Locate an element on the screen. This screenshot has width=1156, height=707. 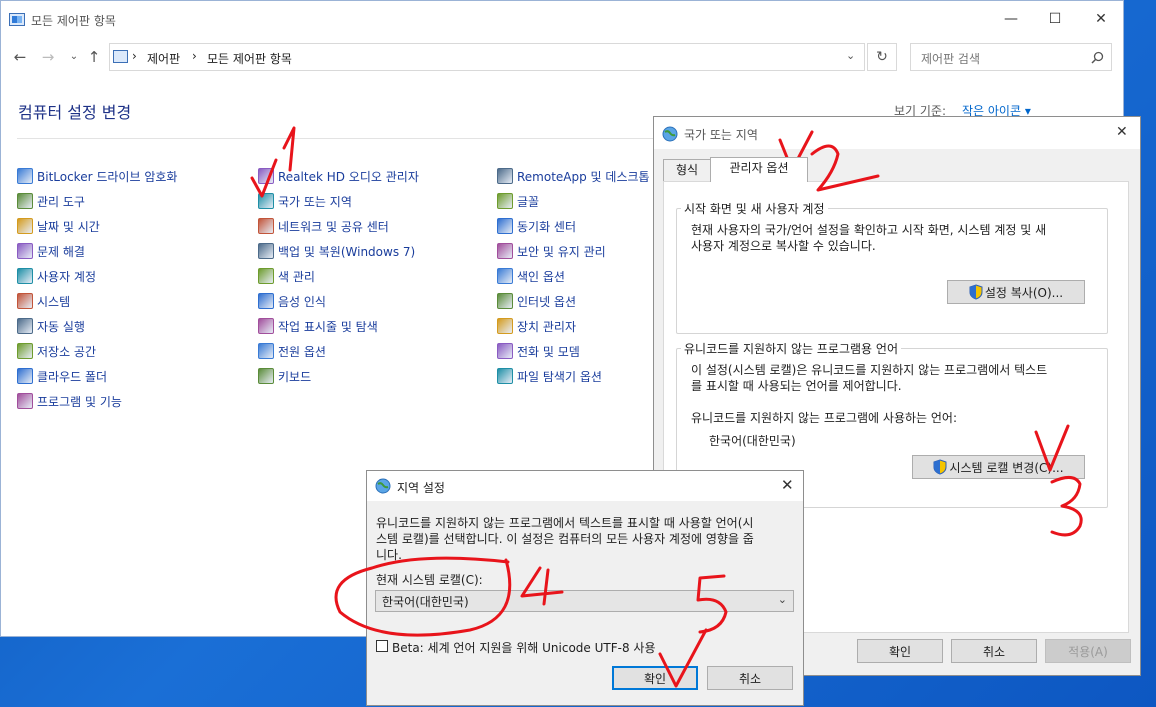
selected-locale: 한국어(대한민국) is located at coordinates (425, 601).